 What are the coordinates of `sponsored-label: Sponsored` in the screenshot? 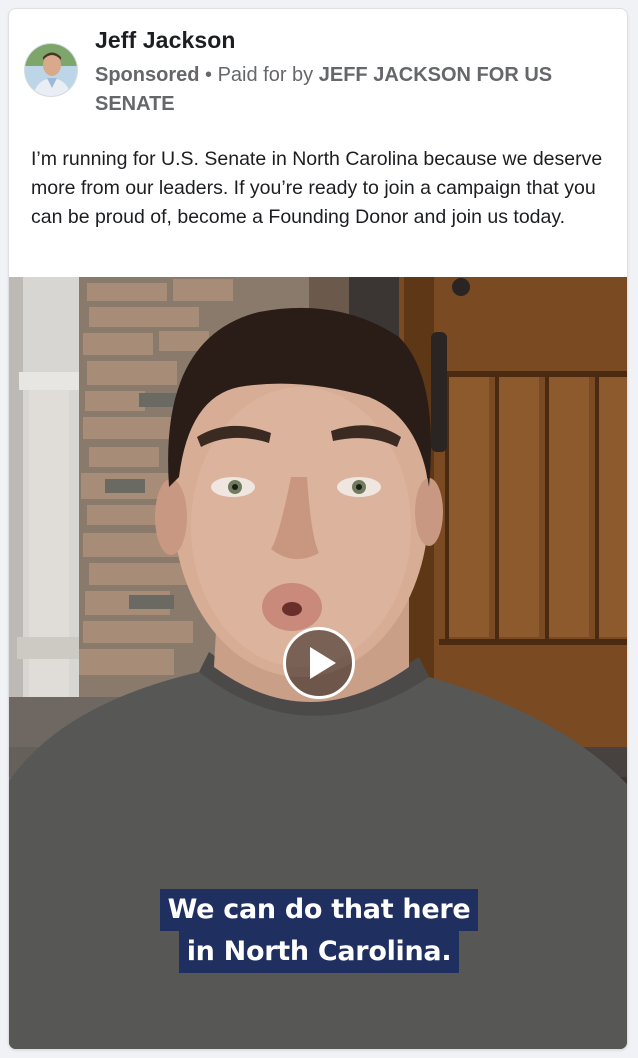 It's located at (147, 75).